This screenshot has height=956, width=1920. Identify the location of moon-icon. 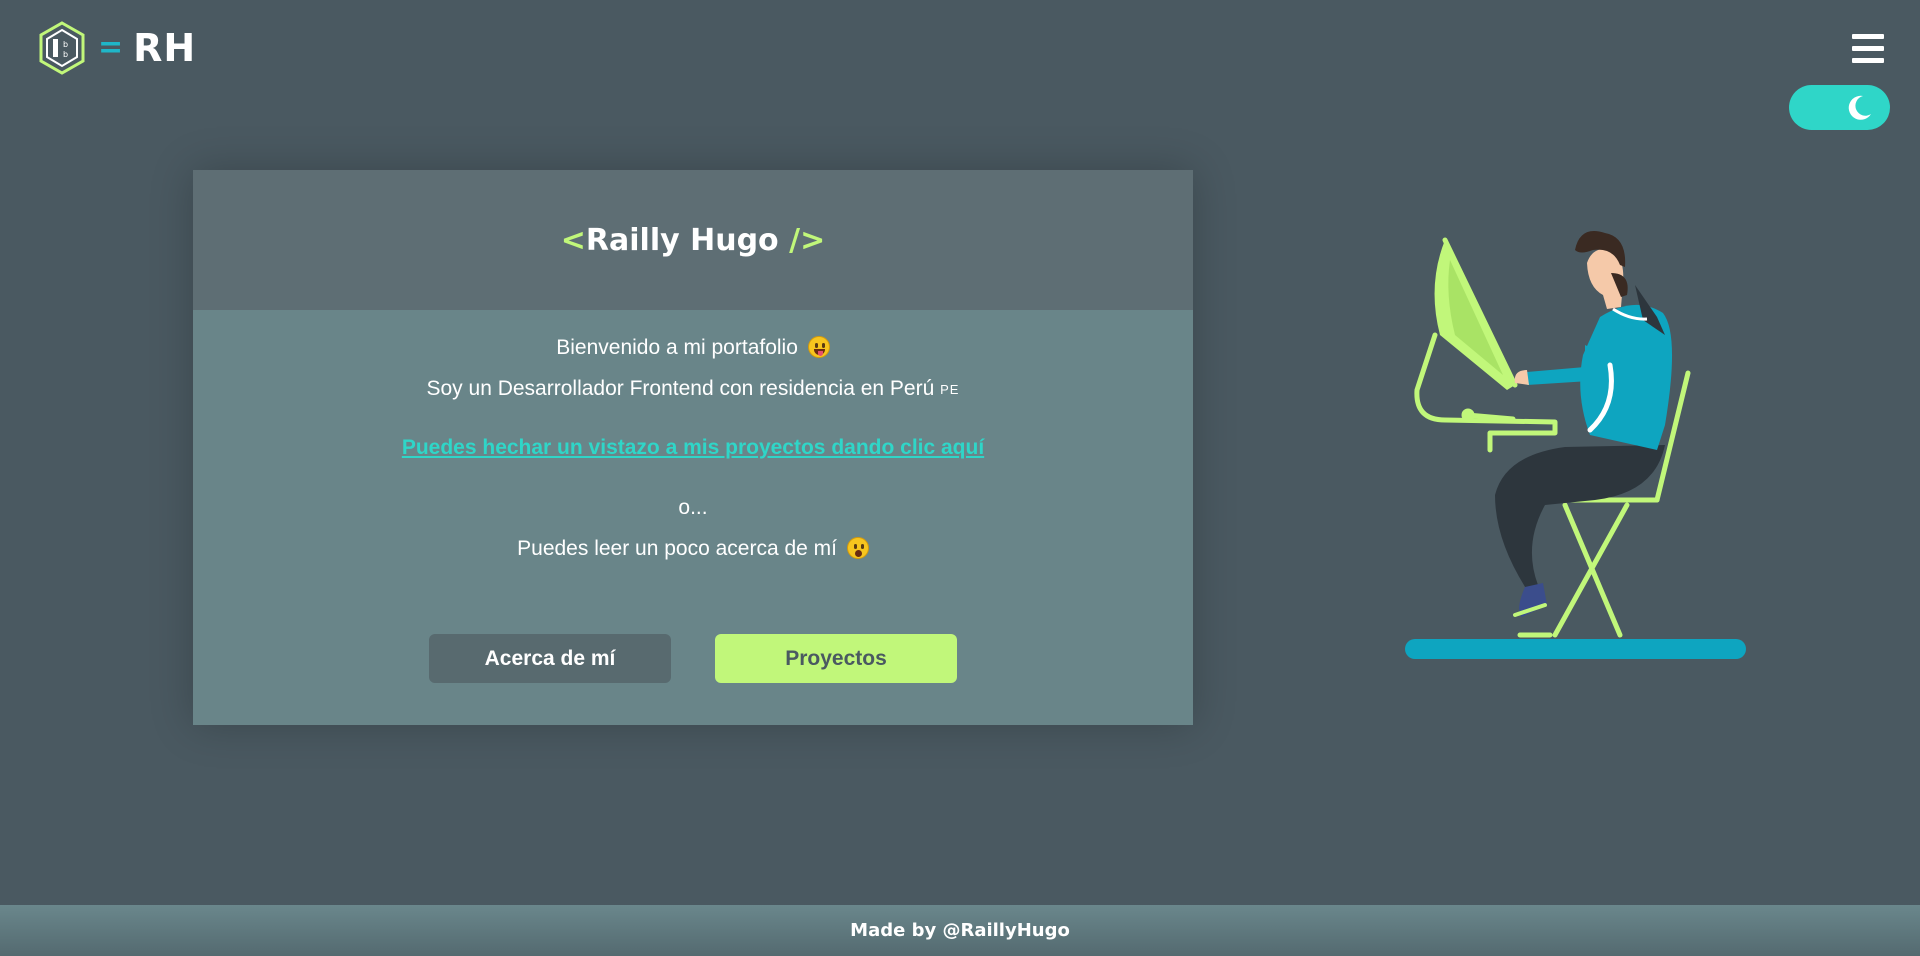
(1859, 107).